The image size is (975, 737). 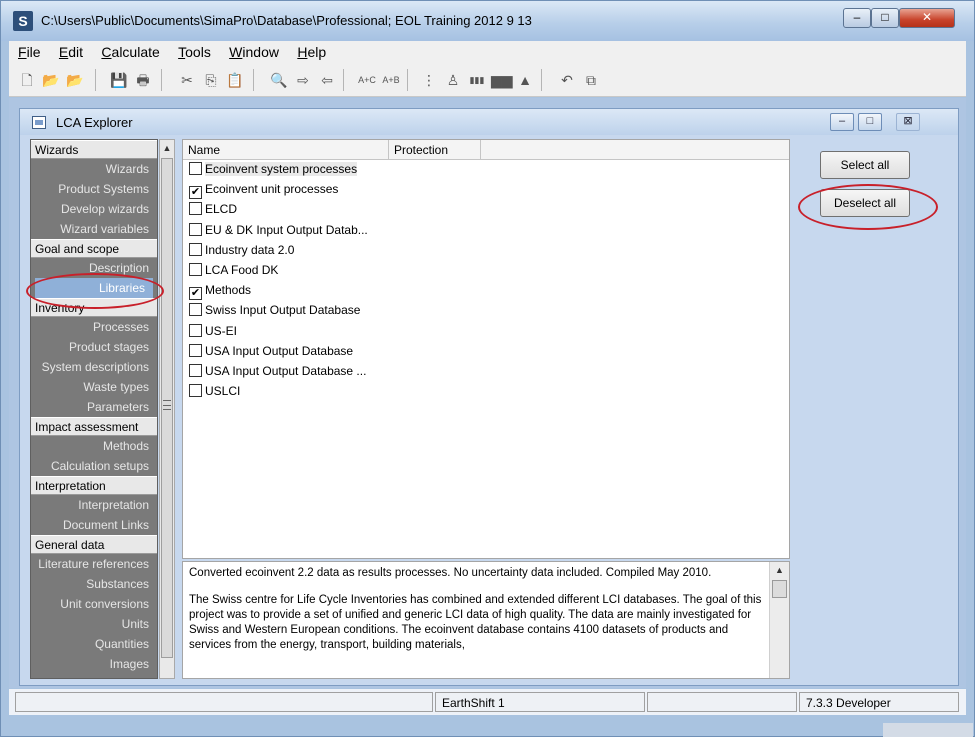 I want to click on library-row: ELCD, so click(x=213, y=212).